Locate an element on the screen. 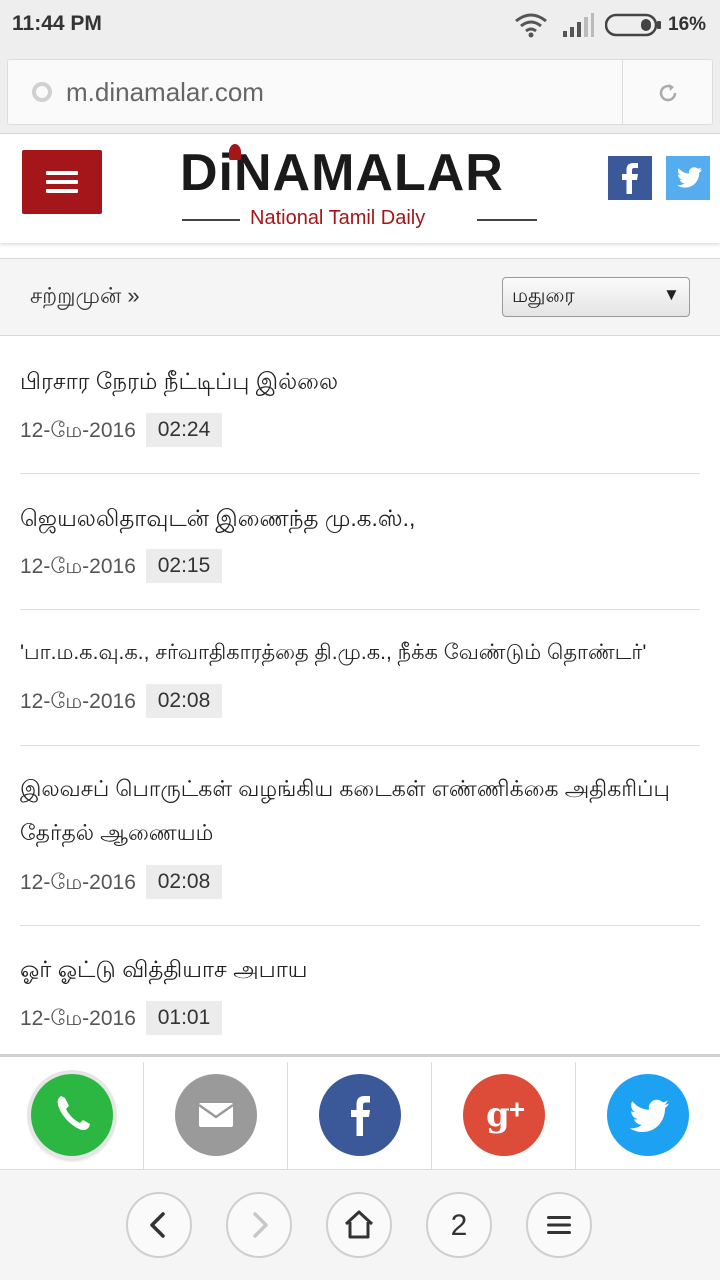  share-twitter-button is located at coordinates (648, 1116).